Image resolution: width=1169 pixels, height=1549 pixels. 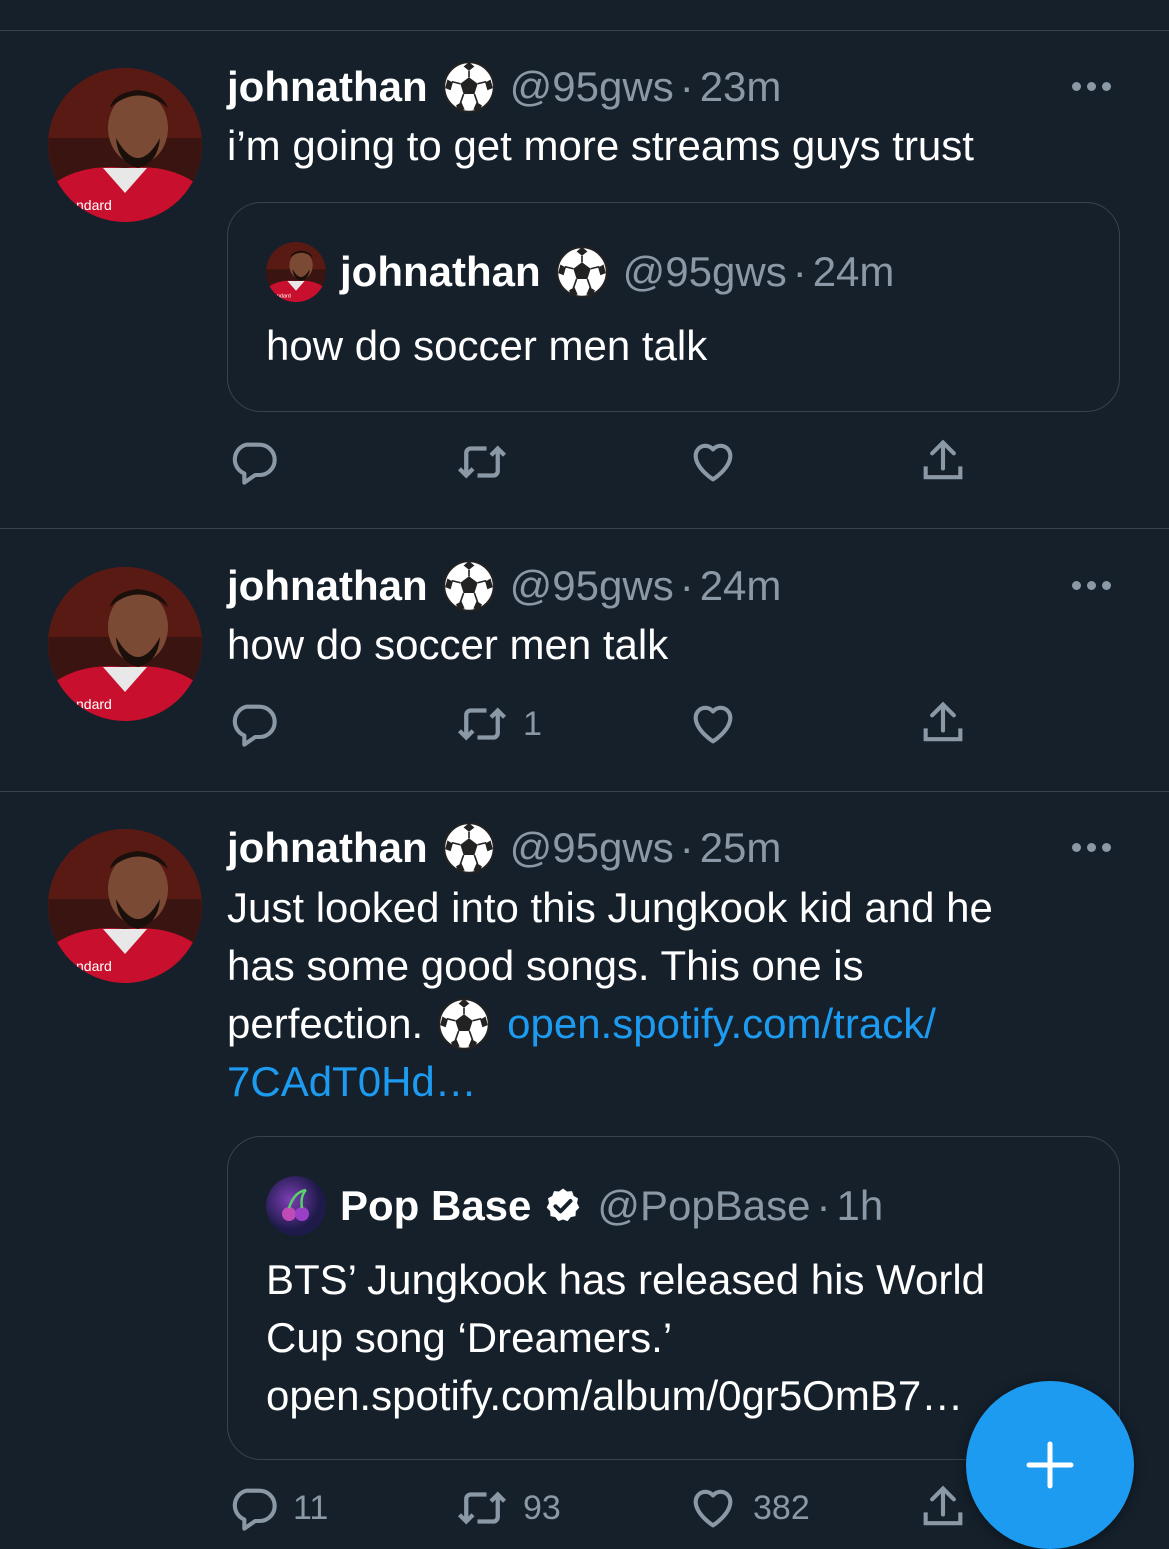 I want to click on quoted-timestamp: 1h, so click(x=860, y=1205).